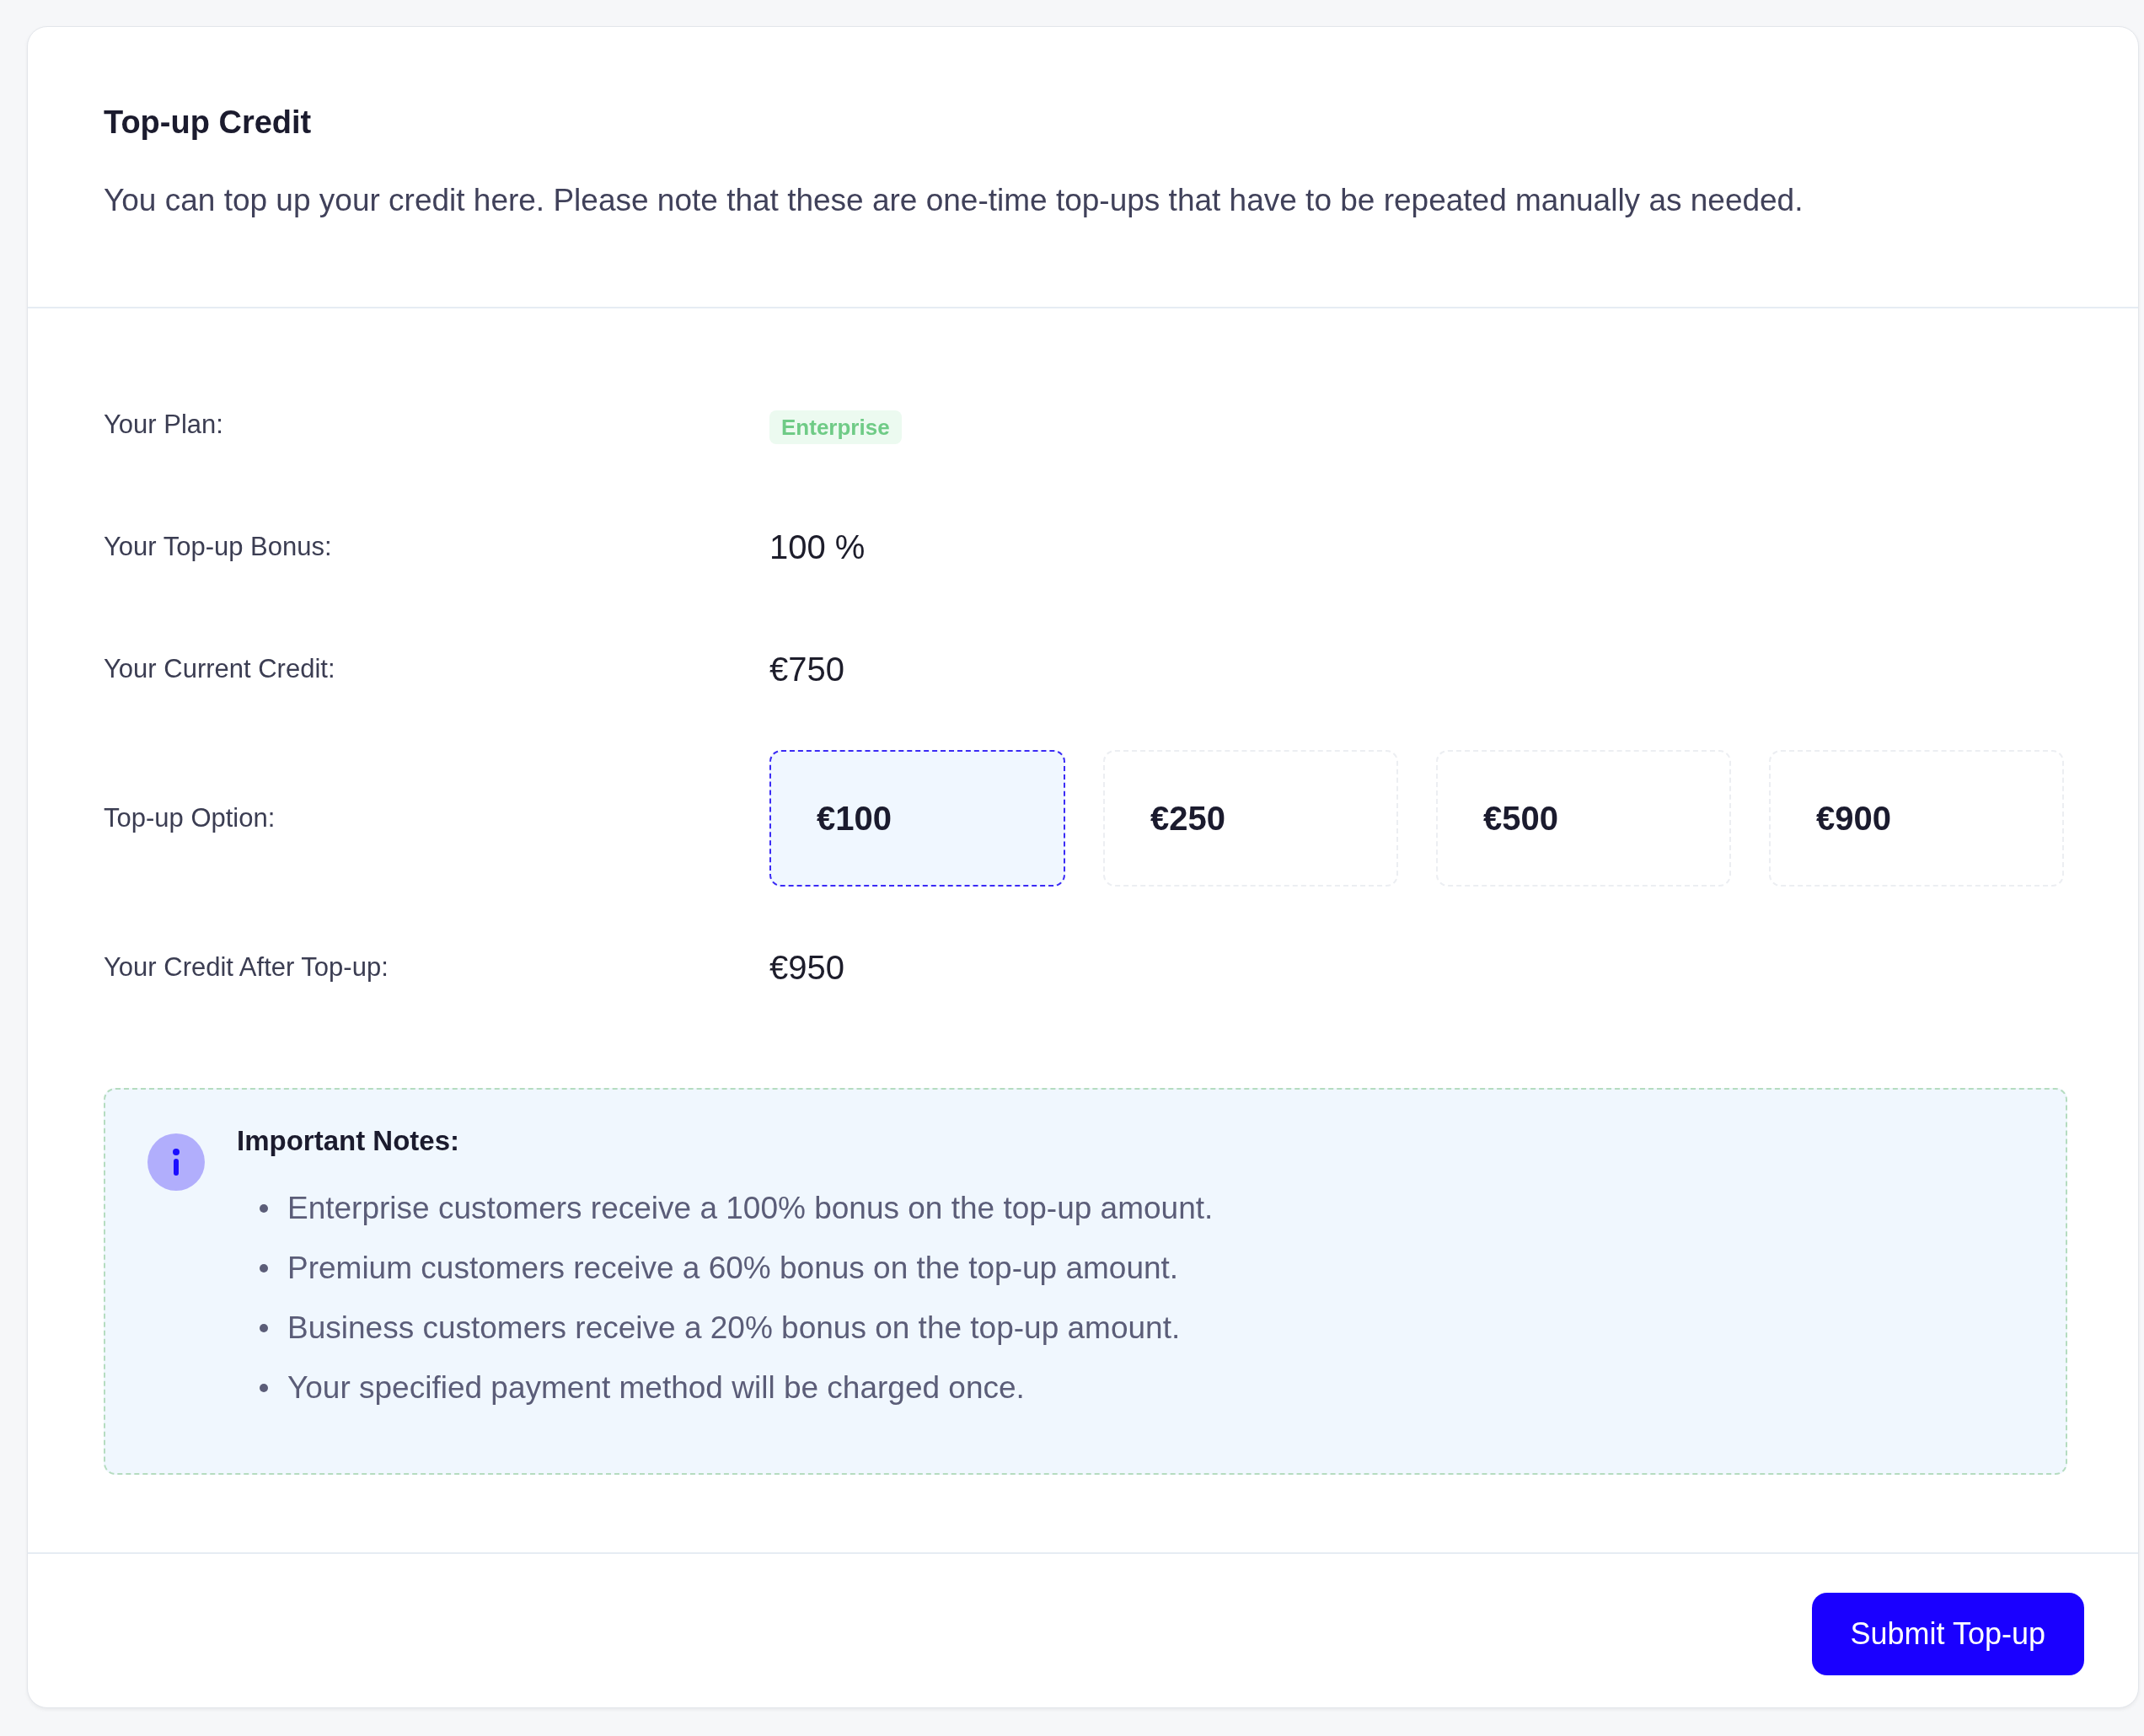 Image resolution: width=2144 pixels, height=1736 pixels. I want to click on note-item: Business customers receive a 20% bonus on the top-up amount., so click(734, 1328).